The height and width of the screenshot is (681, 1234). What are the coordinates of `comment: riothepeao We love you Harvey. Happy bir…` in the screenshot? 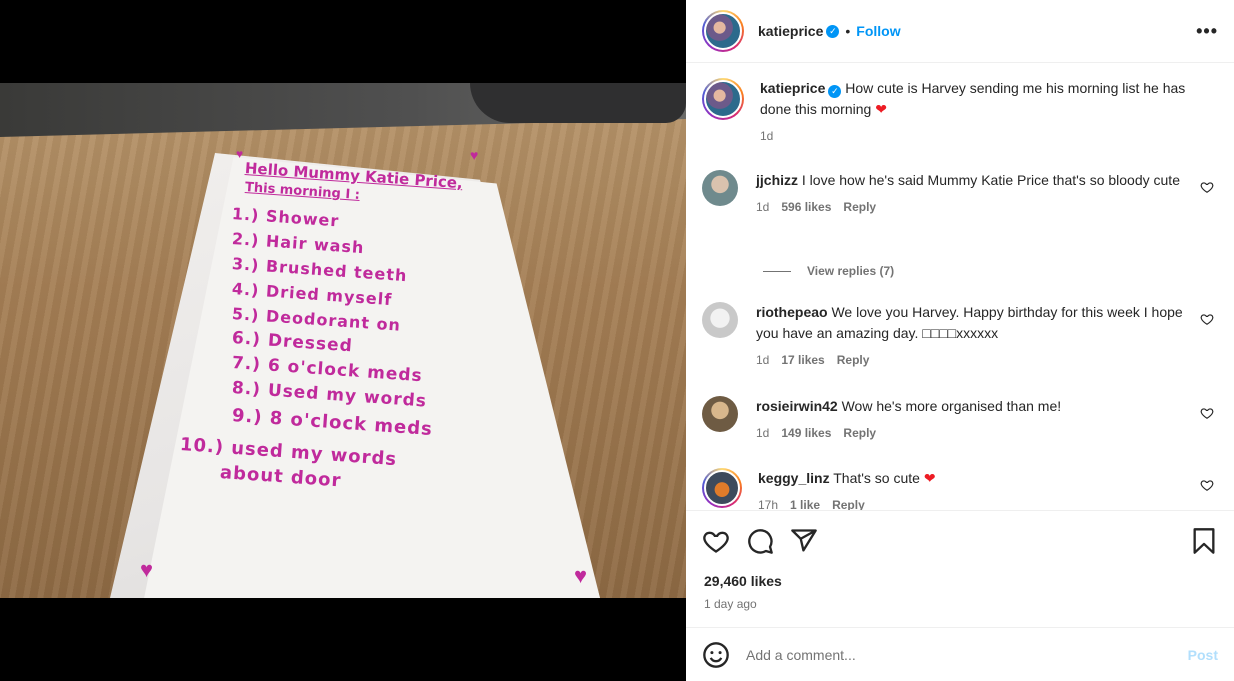 It's located at (962, 336).